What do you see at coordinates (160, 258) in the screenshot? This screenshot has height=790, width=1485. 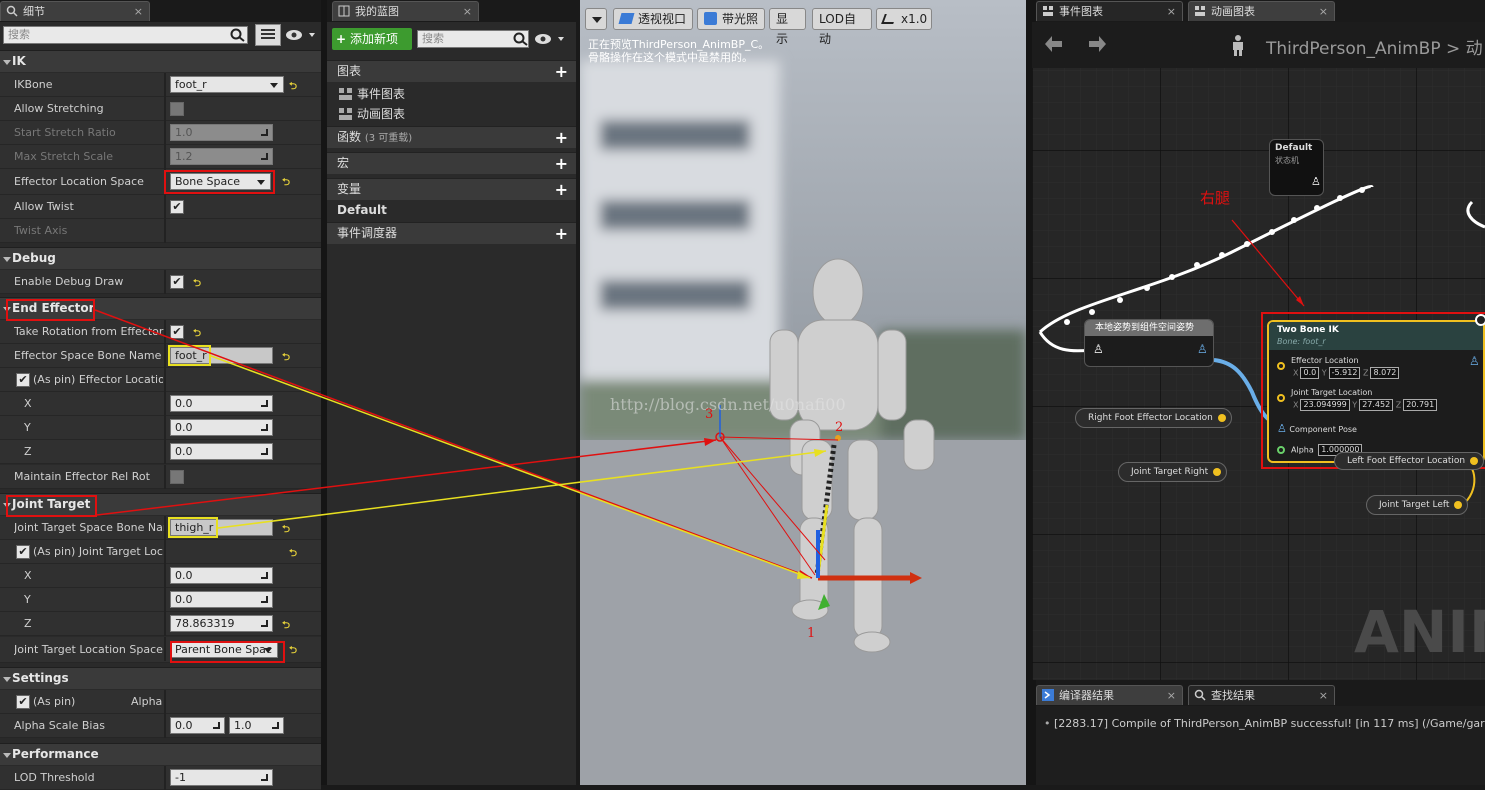 I see `category-debug: Debug` at bounding box center [160, 258].